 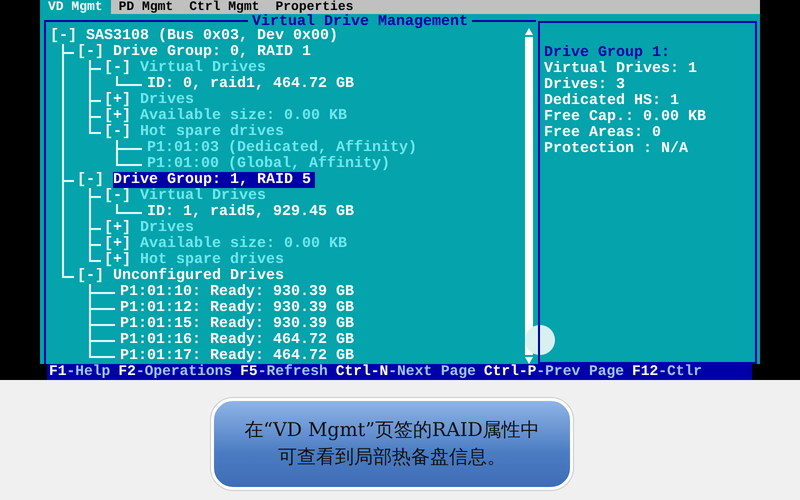 What do you see at coordinates (212, 36) in the screenshot?
I see `tree-node: SAS3108 (Bus 0x03, Dev 0x00)` at bounding box center [212, 36].